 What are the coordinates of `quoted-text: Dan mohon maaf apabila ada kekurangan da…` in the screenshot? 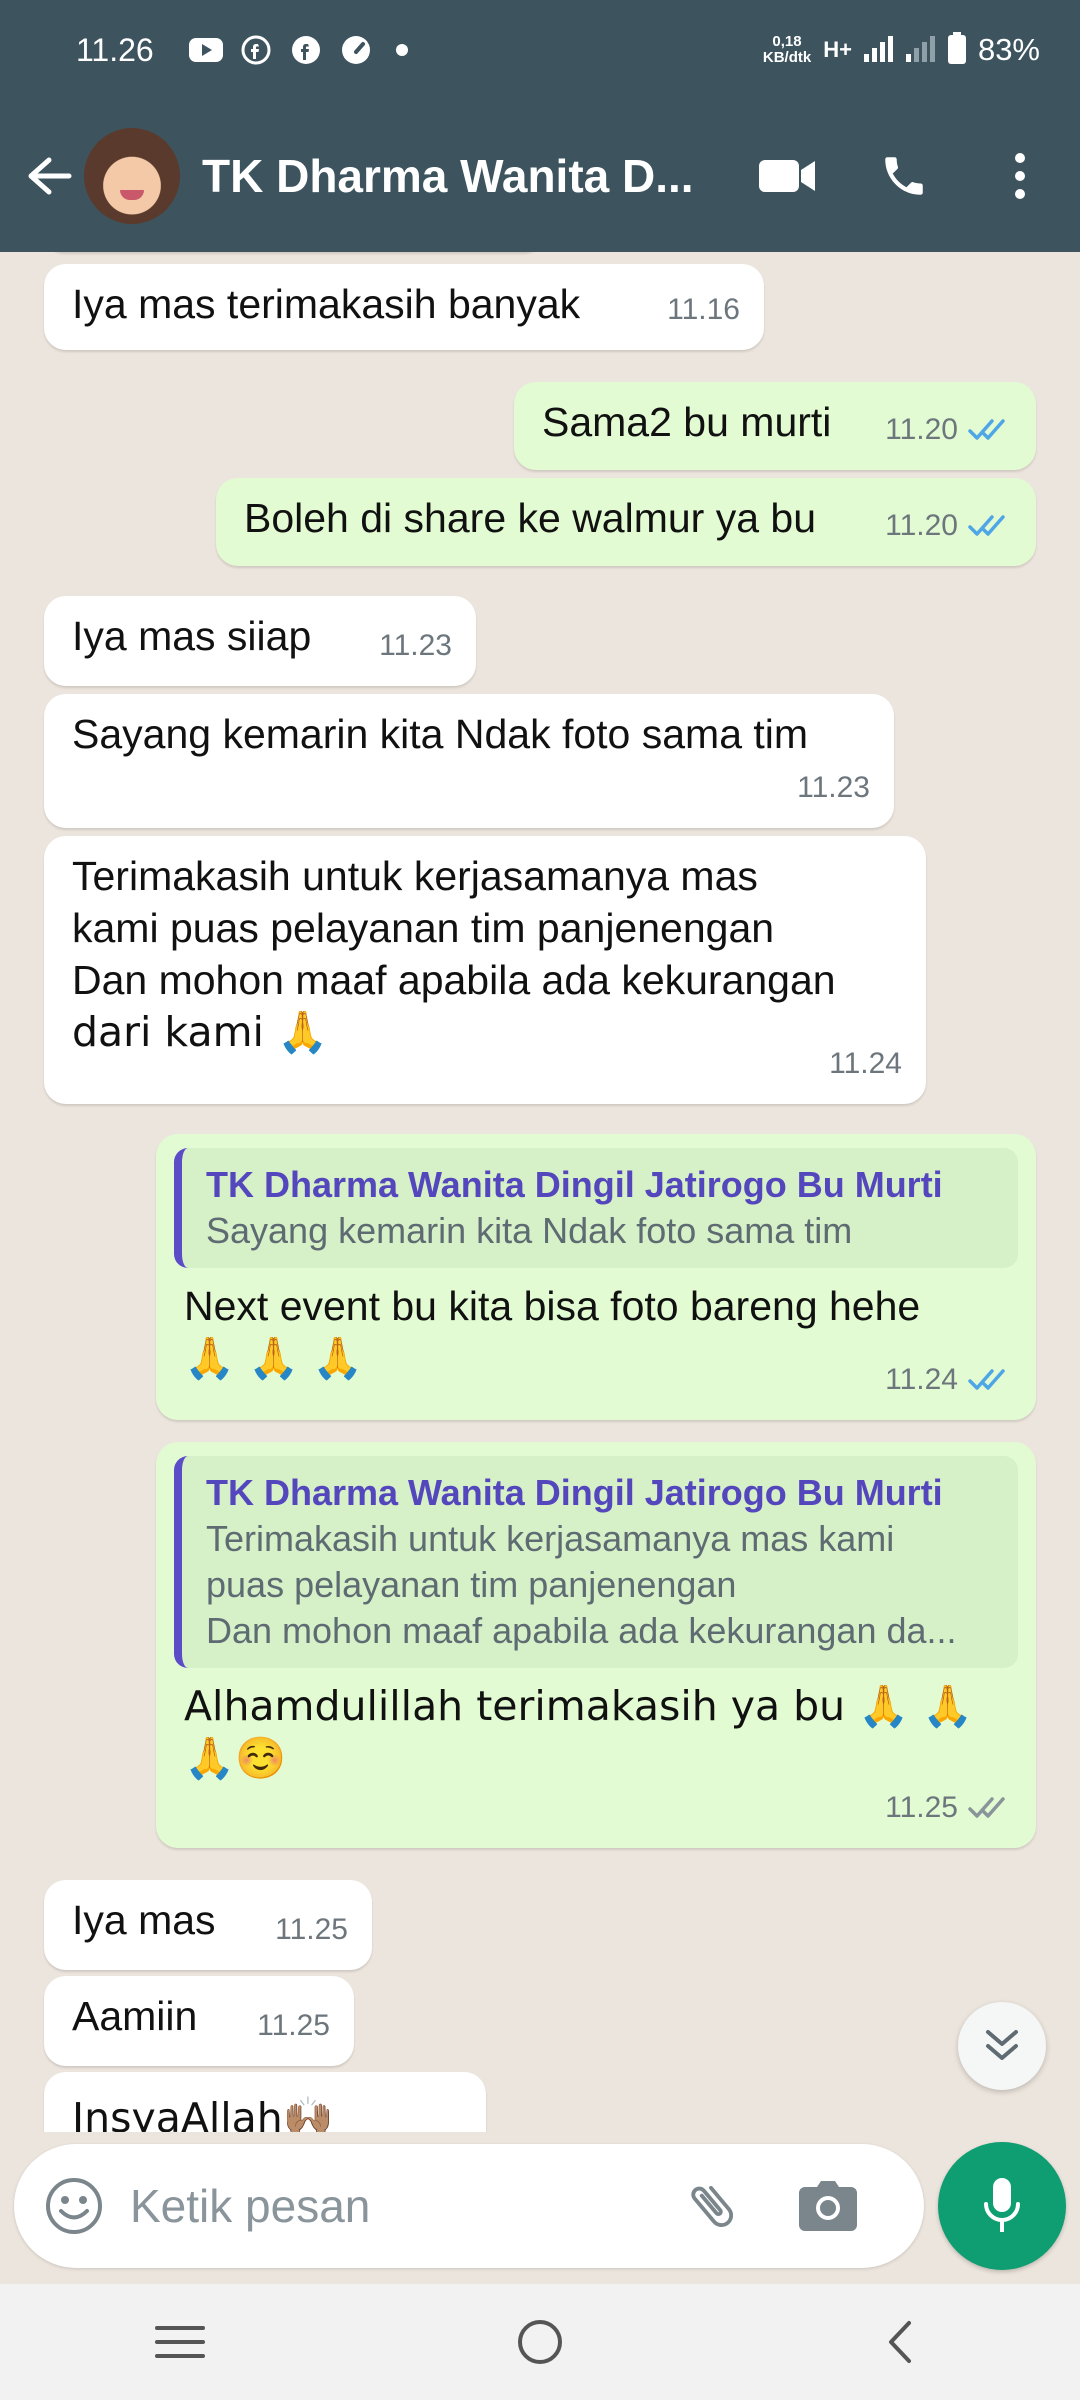 It's located at (581, 1630).